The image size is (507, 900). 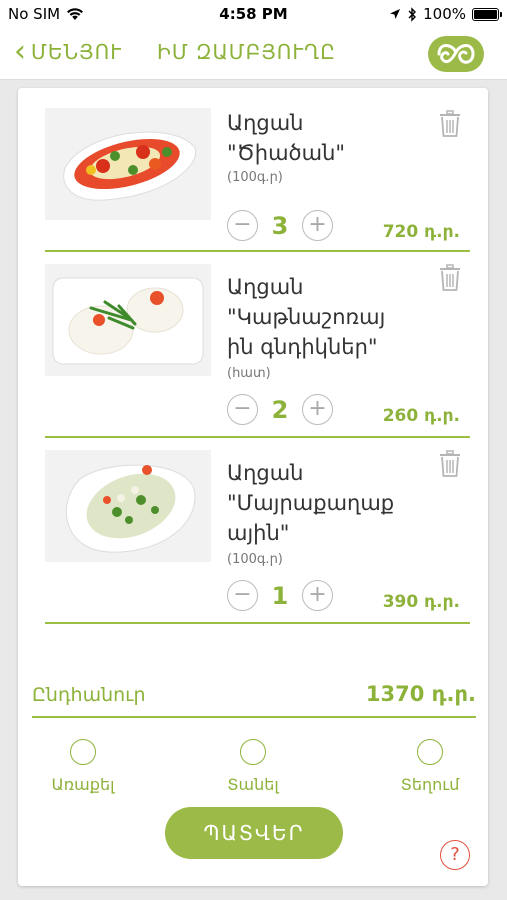 I want to click on help-icon: ?, so click(x=455, y=855).